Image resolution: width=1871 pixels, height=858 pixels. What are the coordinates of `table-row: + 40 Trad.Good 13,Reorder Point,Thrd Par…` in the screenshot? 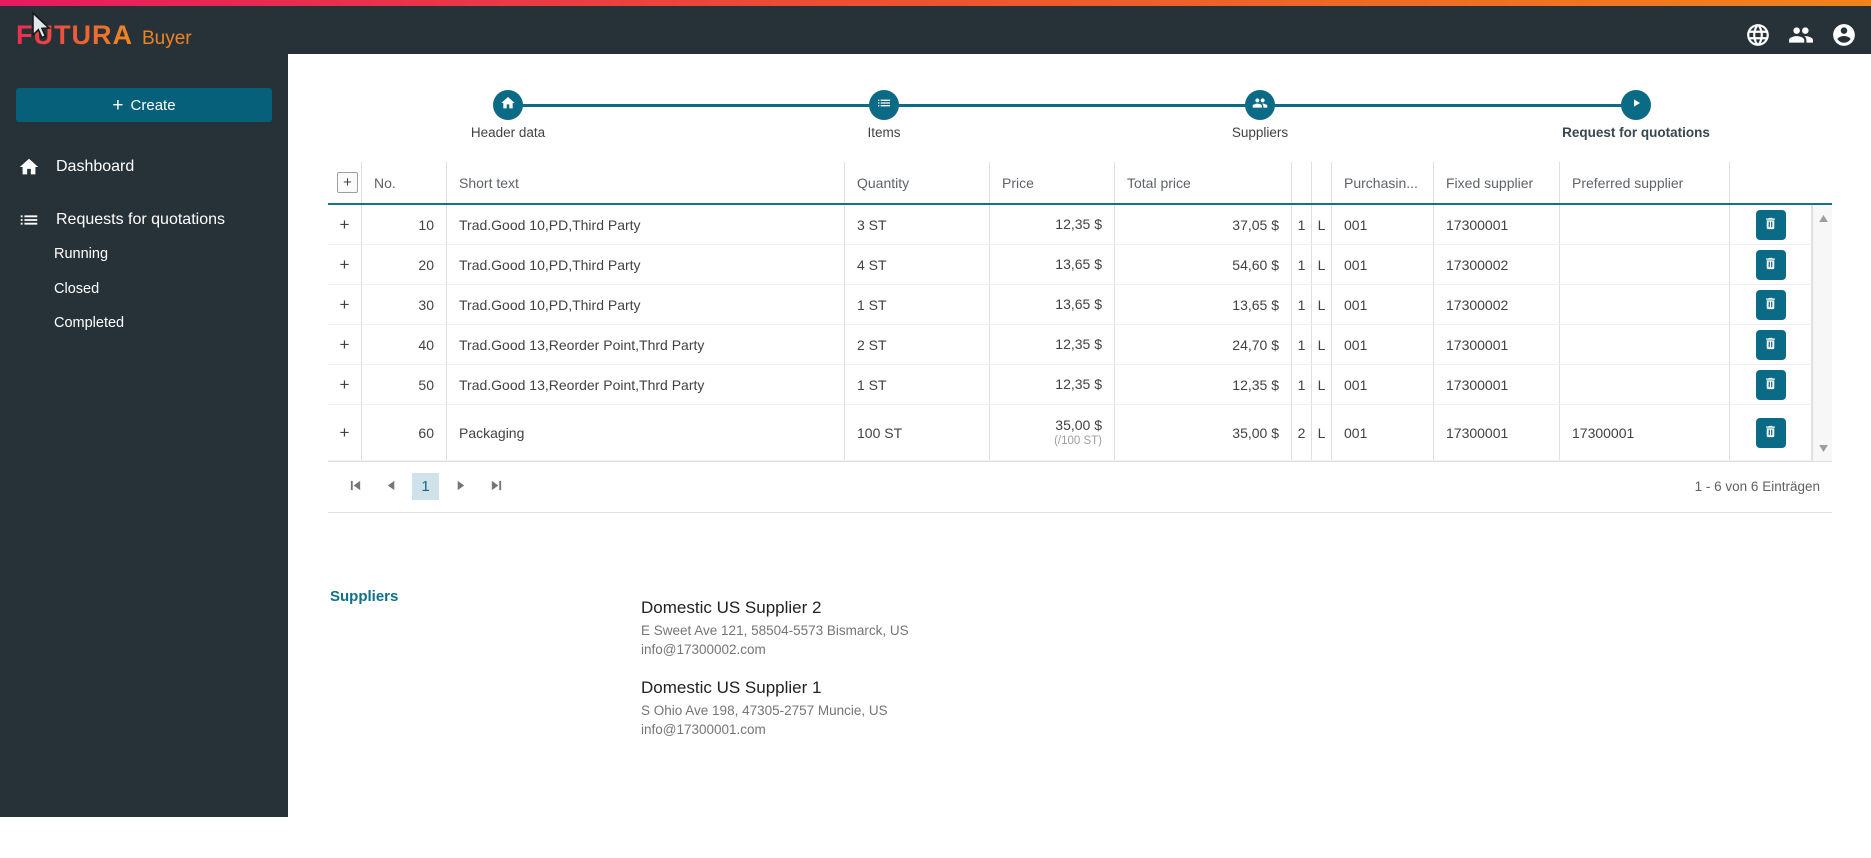 It's located at (1080, 345).